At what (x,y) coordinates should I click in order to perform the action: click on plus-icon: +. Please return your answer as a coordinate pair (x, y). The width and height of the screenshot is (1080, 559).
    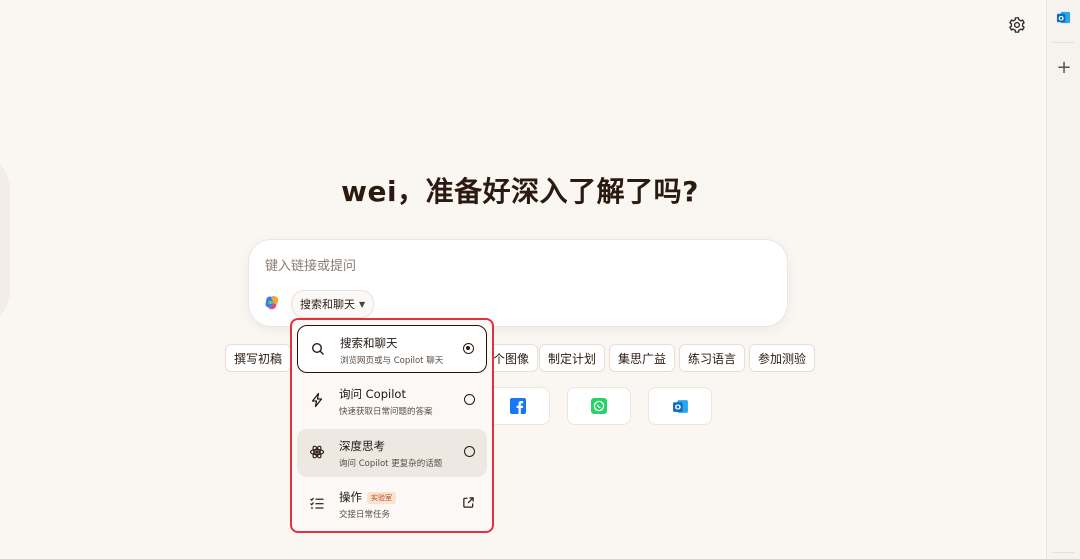
    Looking at the image, I should click on (1064, 67).